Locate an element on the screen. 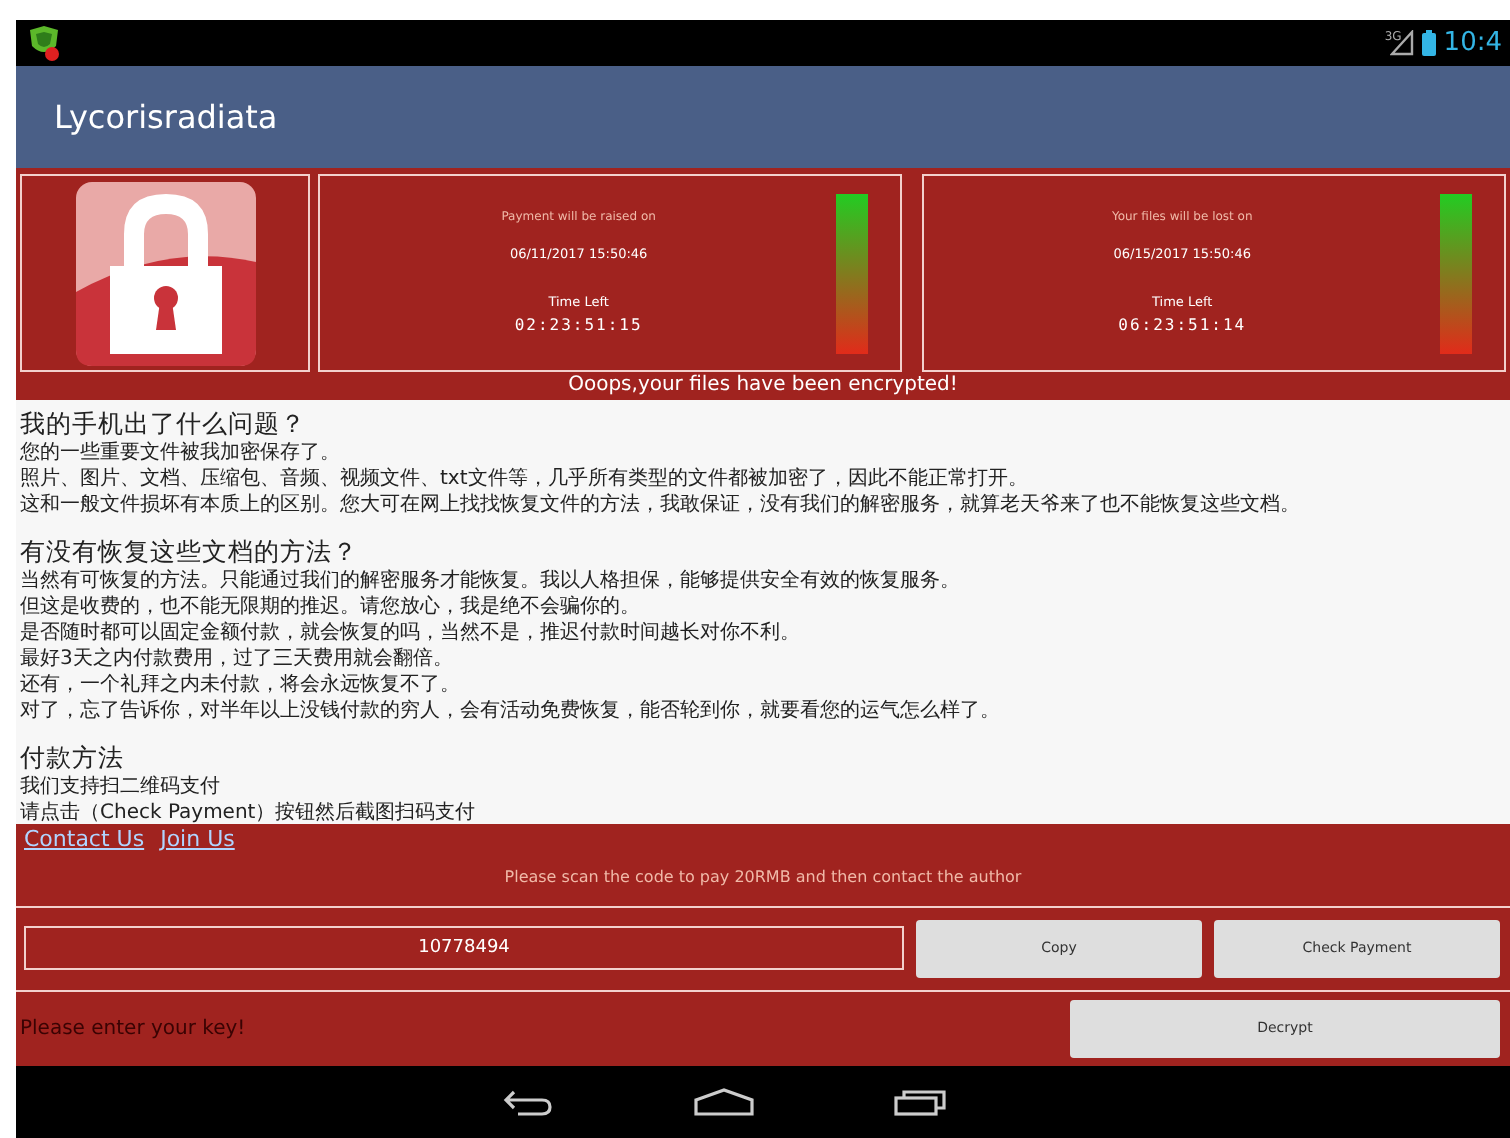  code-field: 10778494 is located at coordinates (464, 948).